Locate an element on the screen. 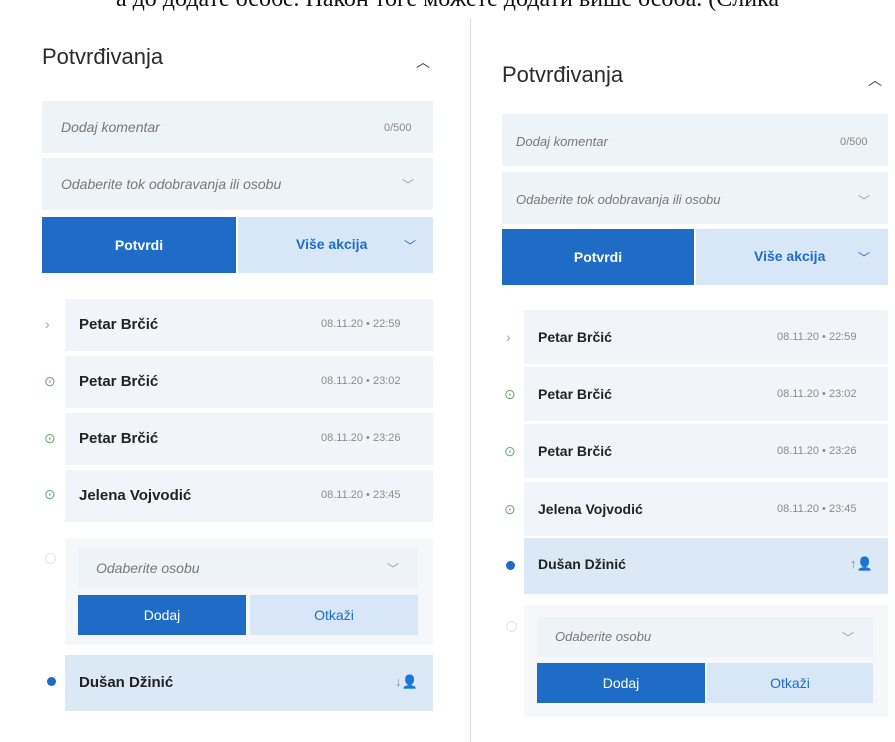 The width and height of the screenshot is (895, 742). person-arrow-icon: ↓👤 is located at coordinates (406, 682).